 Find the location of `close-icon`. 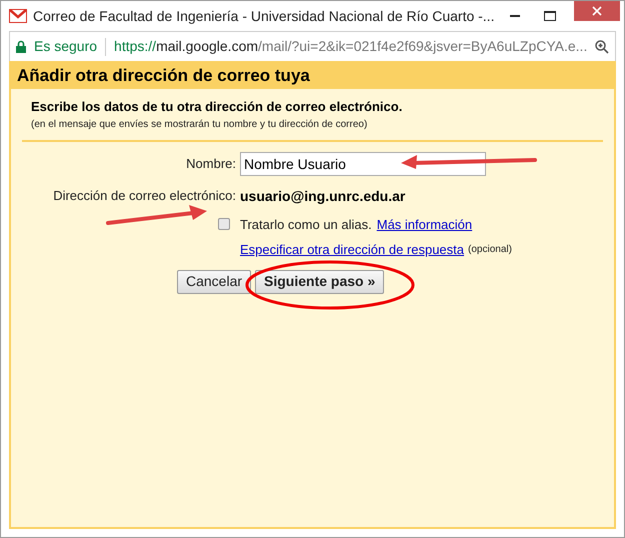

close-icon is located at coordinates (597, 11).